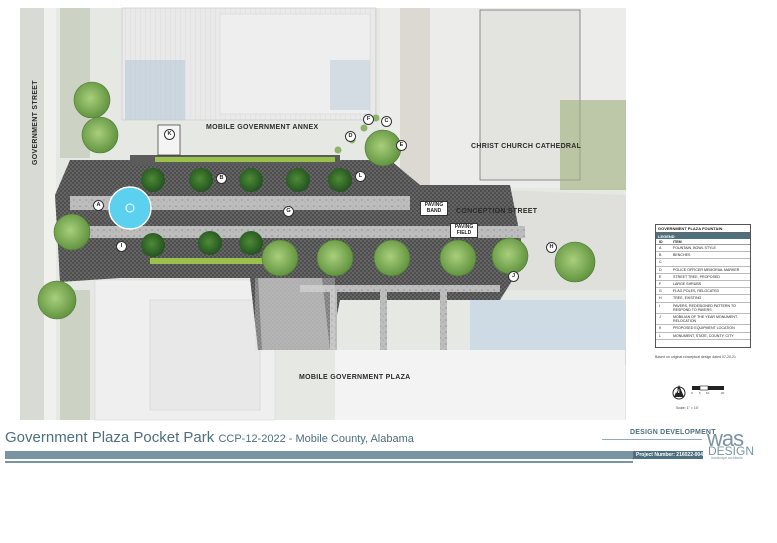 The height and width of the screenshot is (543, 777). Describe the element at coordinates (169, 134) in the screenshot. I see `tag-k: K` at that location.